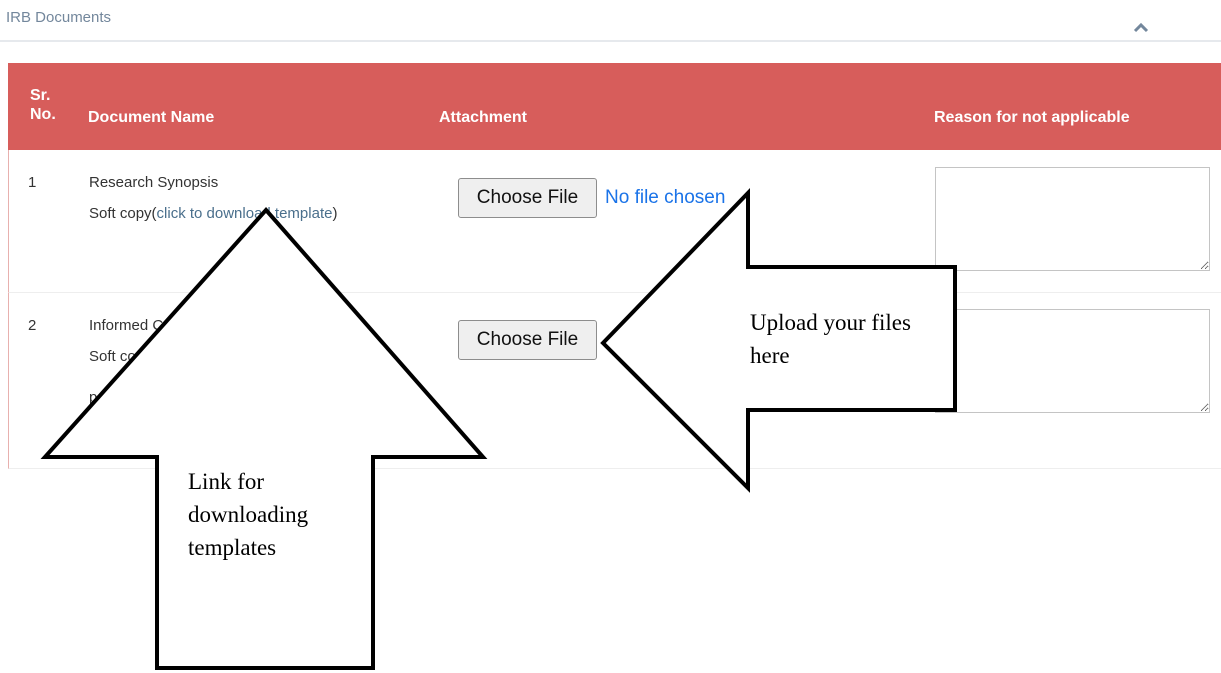 This screenshot has height=673, width=1221. Describe the element at coordinates (830, 339) in the screenshot. I see `upload-callout-text: Upload your files here` at that location.